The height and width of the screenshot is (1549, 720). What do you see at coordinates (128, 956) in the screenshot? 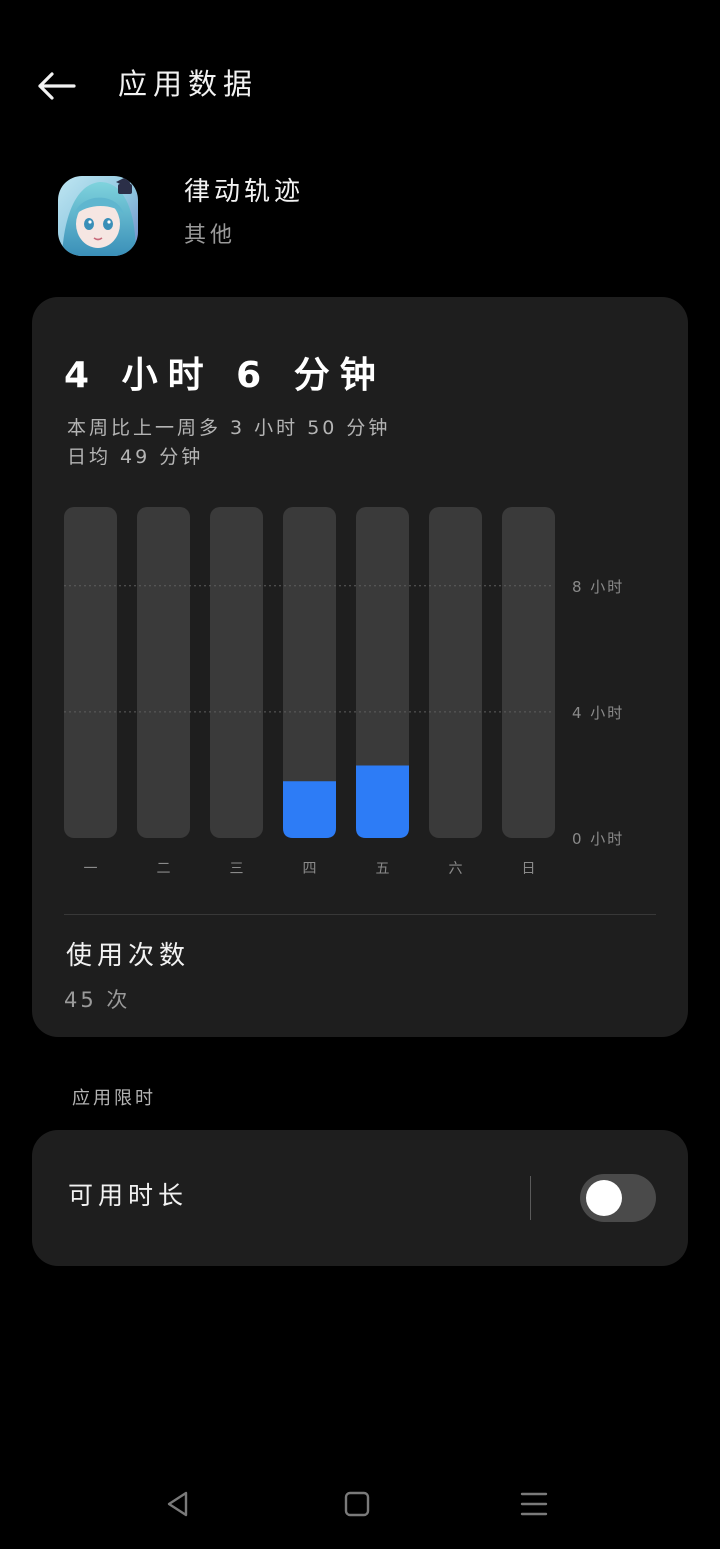
I see `launch-count-label: 使用次数` at bounding box center [128, 956].